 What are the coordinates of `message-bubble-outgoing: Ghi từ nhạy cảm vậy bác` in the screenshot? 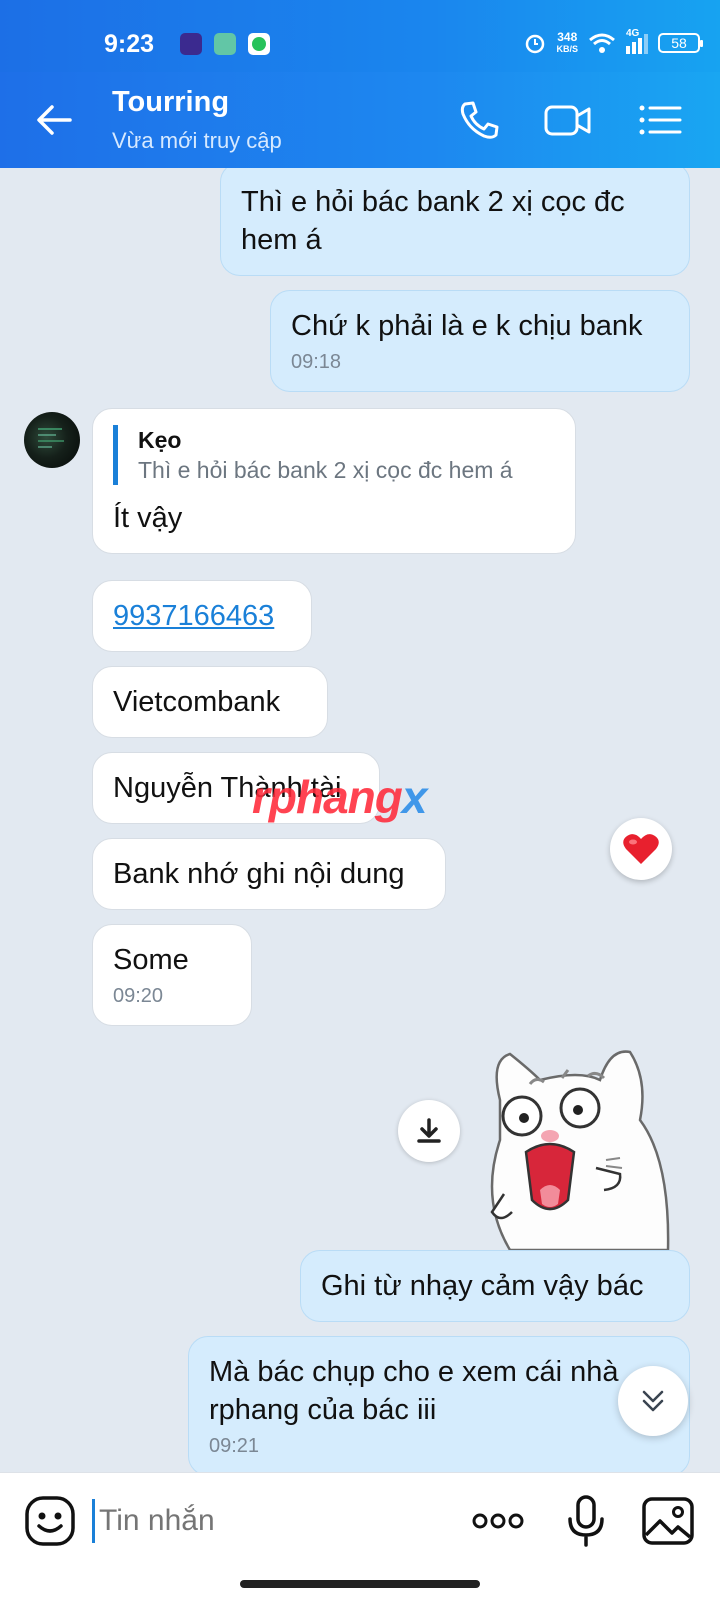 It's located at (495, 1286).